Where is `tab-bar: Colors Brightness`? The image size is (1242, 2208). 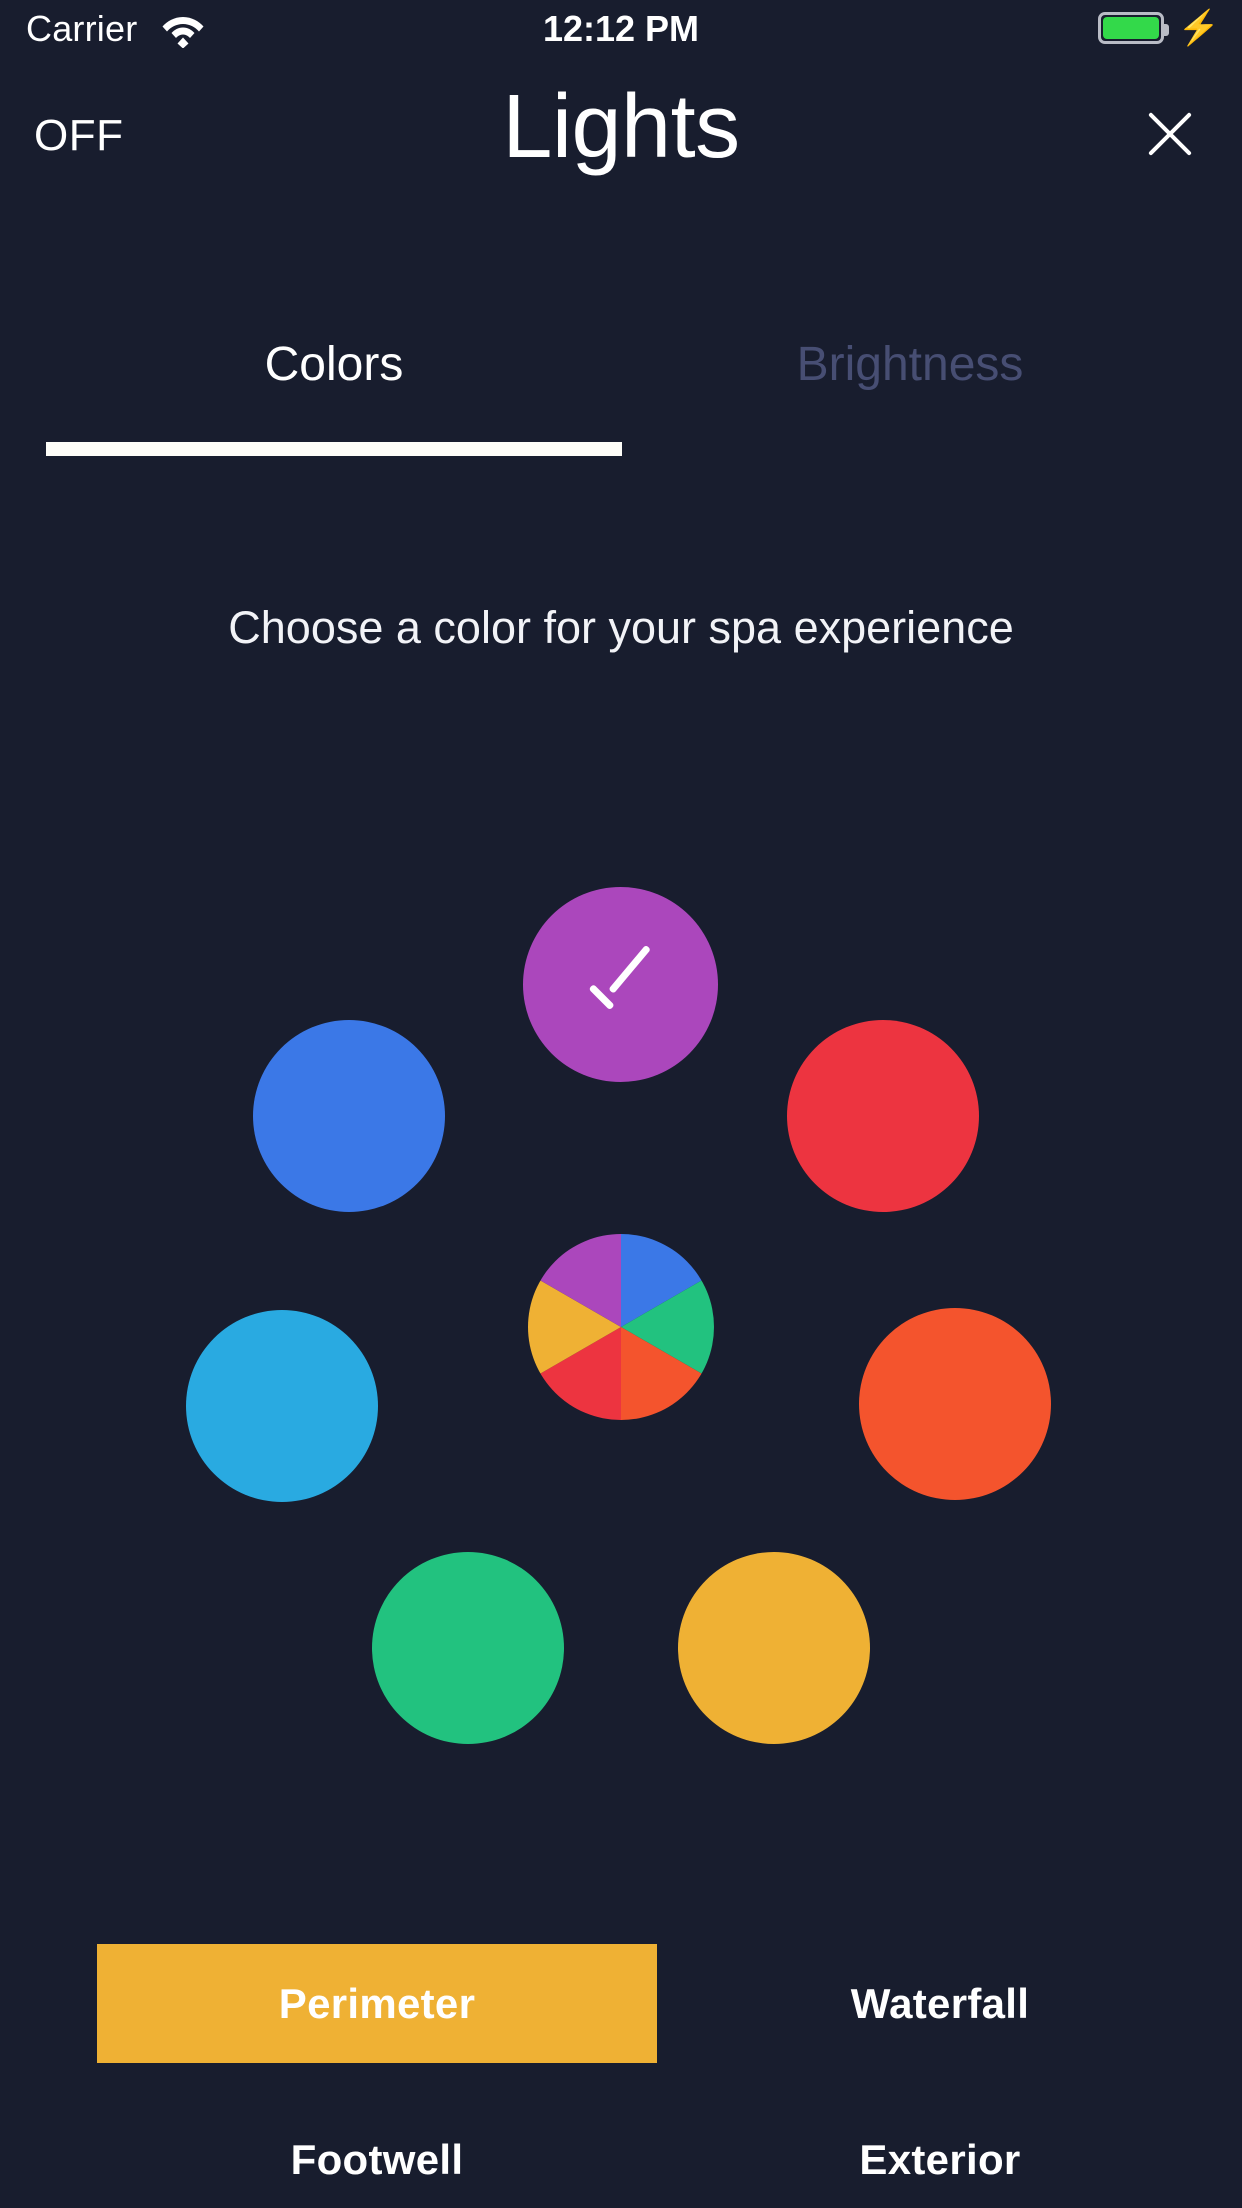
tab-bar: Colors Brightness is located at coordinates (621, 385).